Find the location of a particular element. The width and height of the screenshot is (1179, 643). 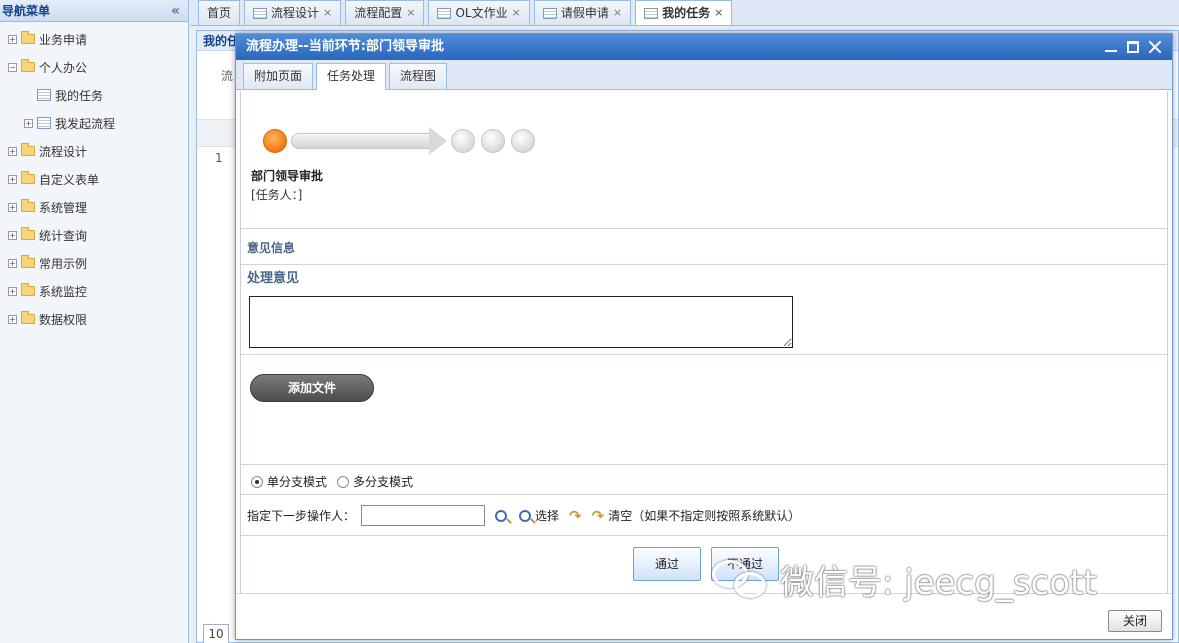

sidebar-item: + 常用示例 is located at coordinates (94, 263).